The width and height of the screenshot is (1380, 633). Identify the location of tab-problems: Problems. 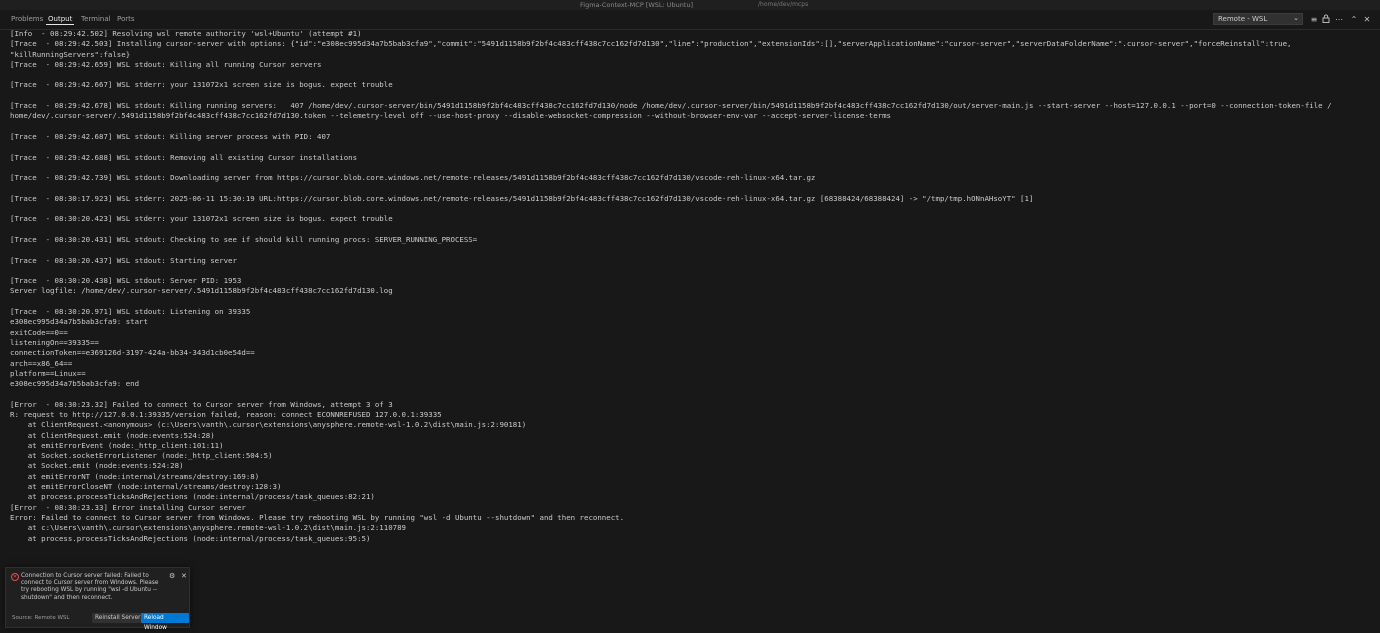
(27, 19).